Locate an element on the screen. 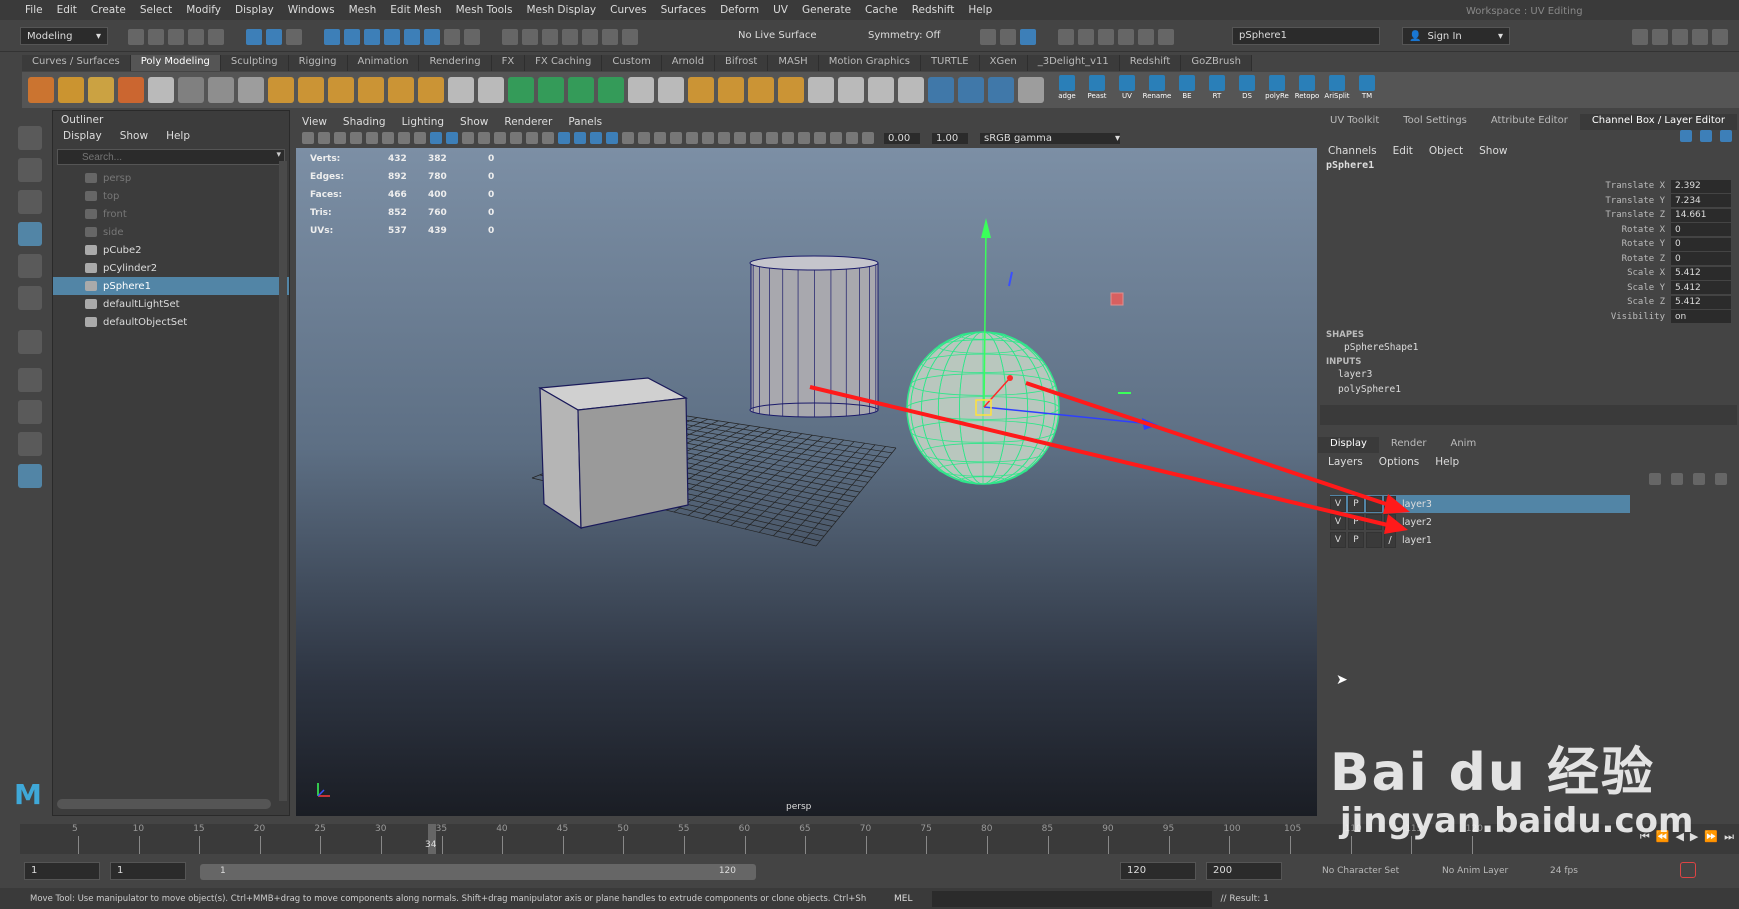 This screenshot has height=909, width=1739. new-layer-icon is located at coordinates (1699, 479).